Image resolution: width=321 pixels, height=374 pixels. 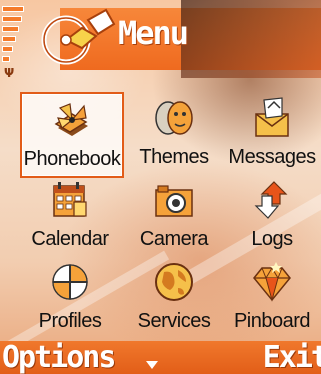 I want to click on exit-softkey: Exit, so click(x=292, y=357).